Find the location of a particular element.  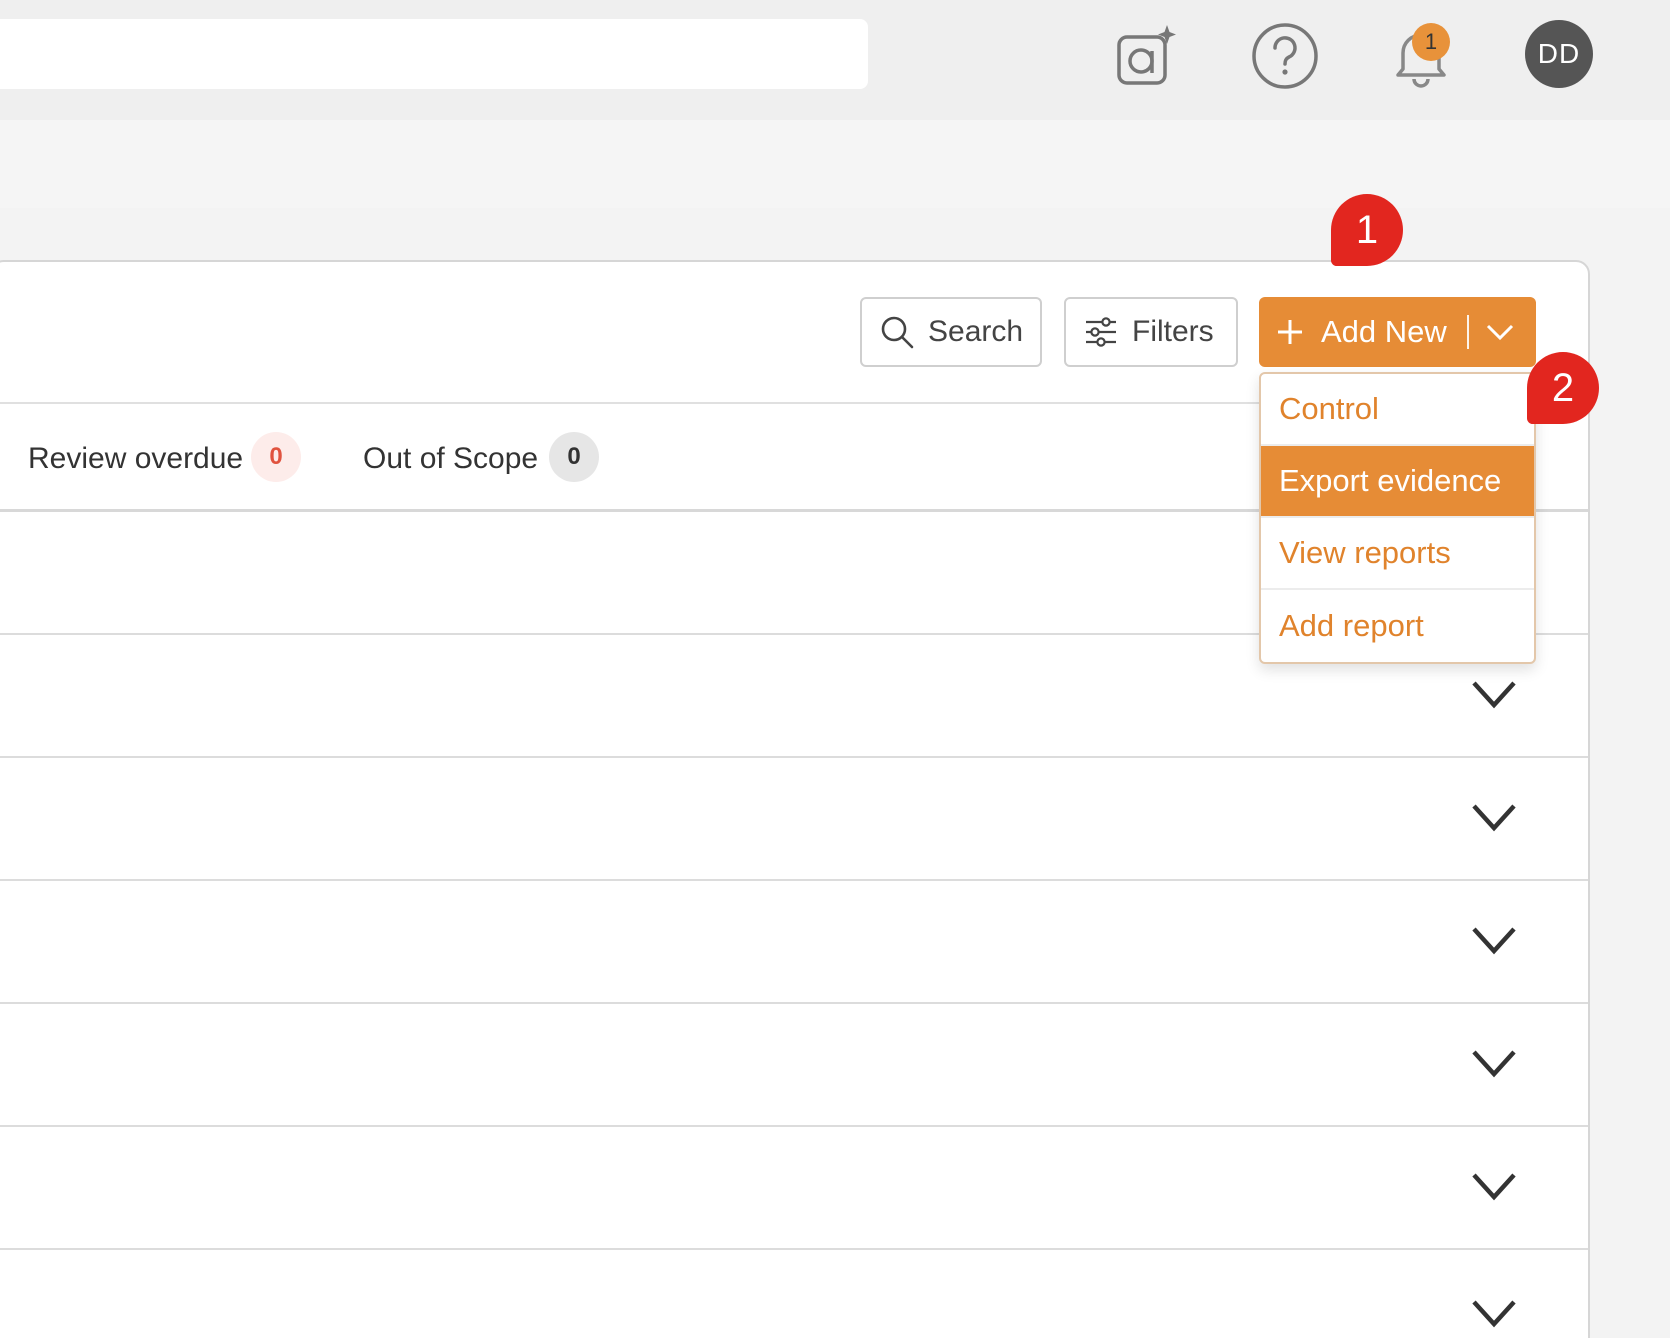

menu-item-control: Control is located at coordinates (1397, 410).